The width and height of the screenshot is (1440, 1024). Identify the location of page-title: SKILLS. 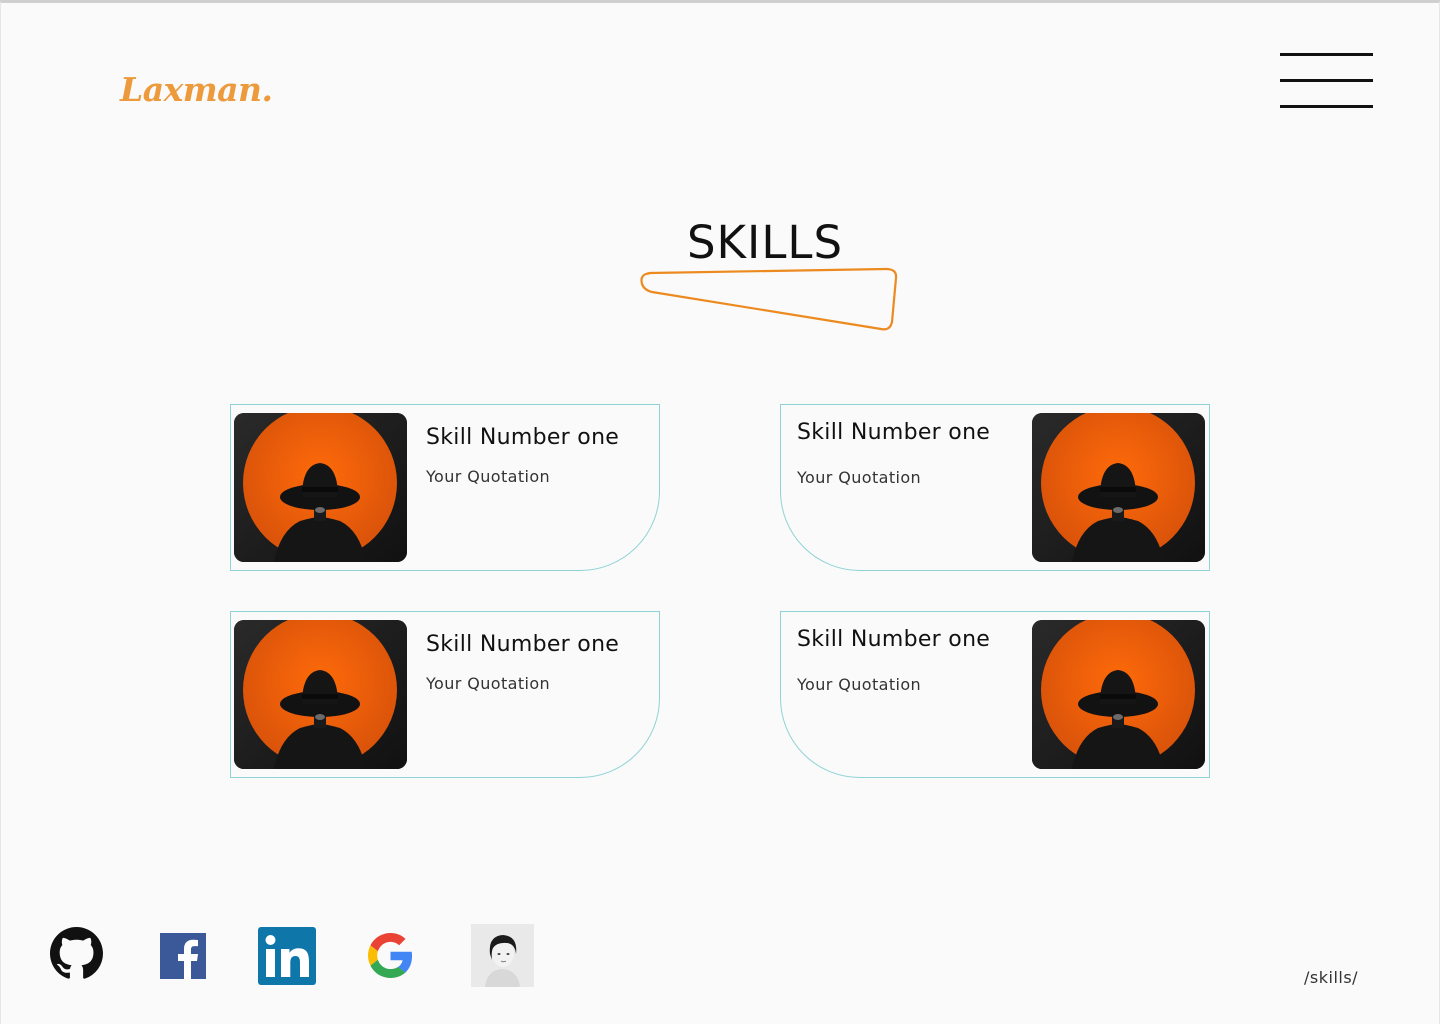
(765, 242).